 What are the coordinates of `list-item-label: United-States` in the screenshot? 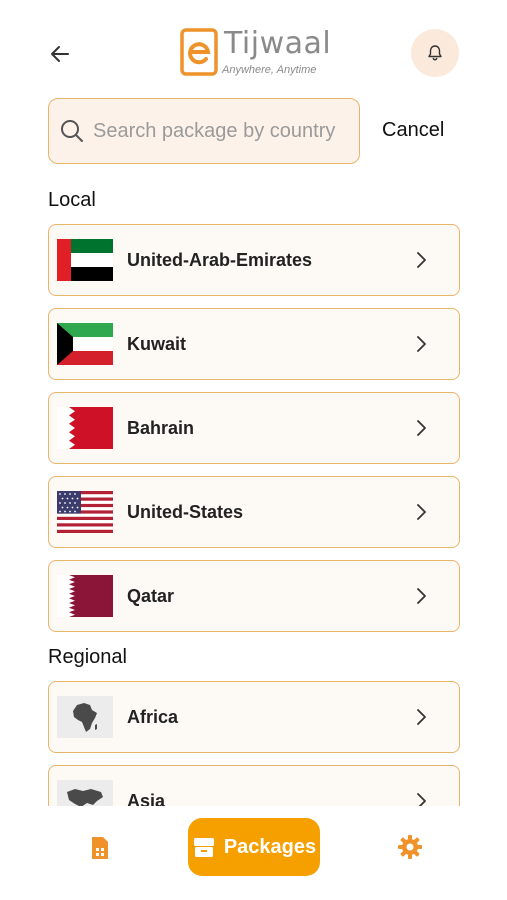 It's located at (185, 511).